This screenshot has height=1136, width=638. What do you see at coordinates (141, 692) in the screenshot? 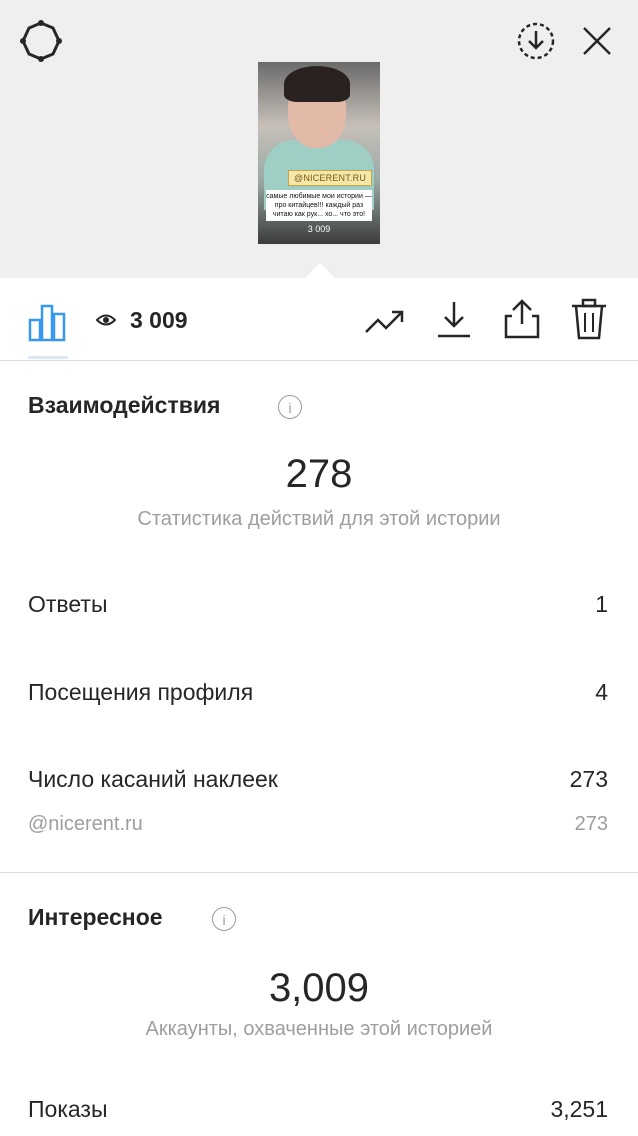
I see `profile-visits-label: Посещения профиля` at bounding box center [141, 692].